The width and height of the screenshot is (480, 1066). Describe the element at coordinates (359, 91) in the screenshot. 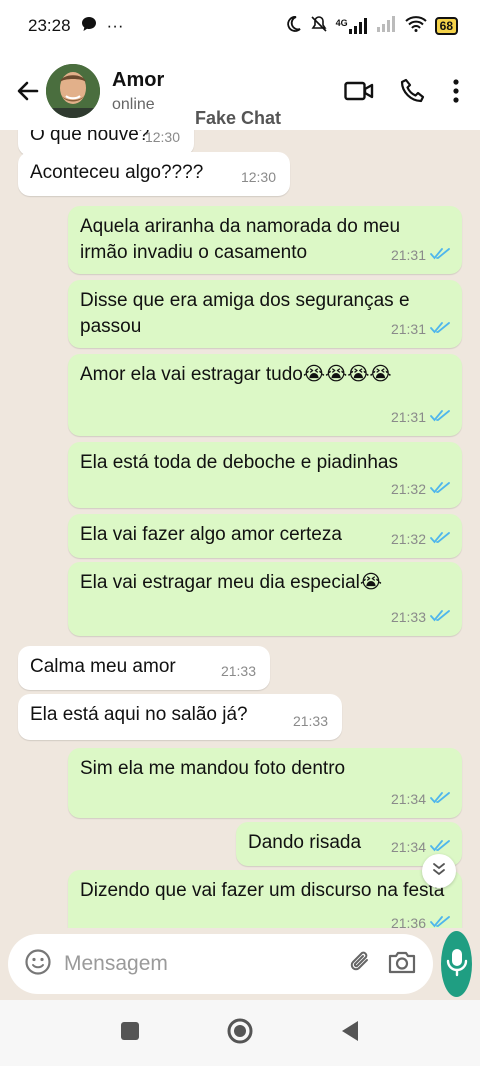

I see `video-call-icon` at that location.